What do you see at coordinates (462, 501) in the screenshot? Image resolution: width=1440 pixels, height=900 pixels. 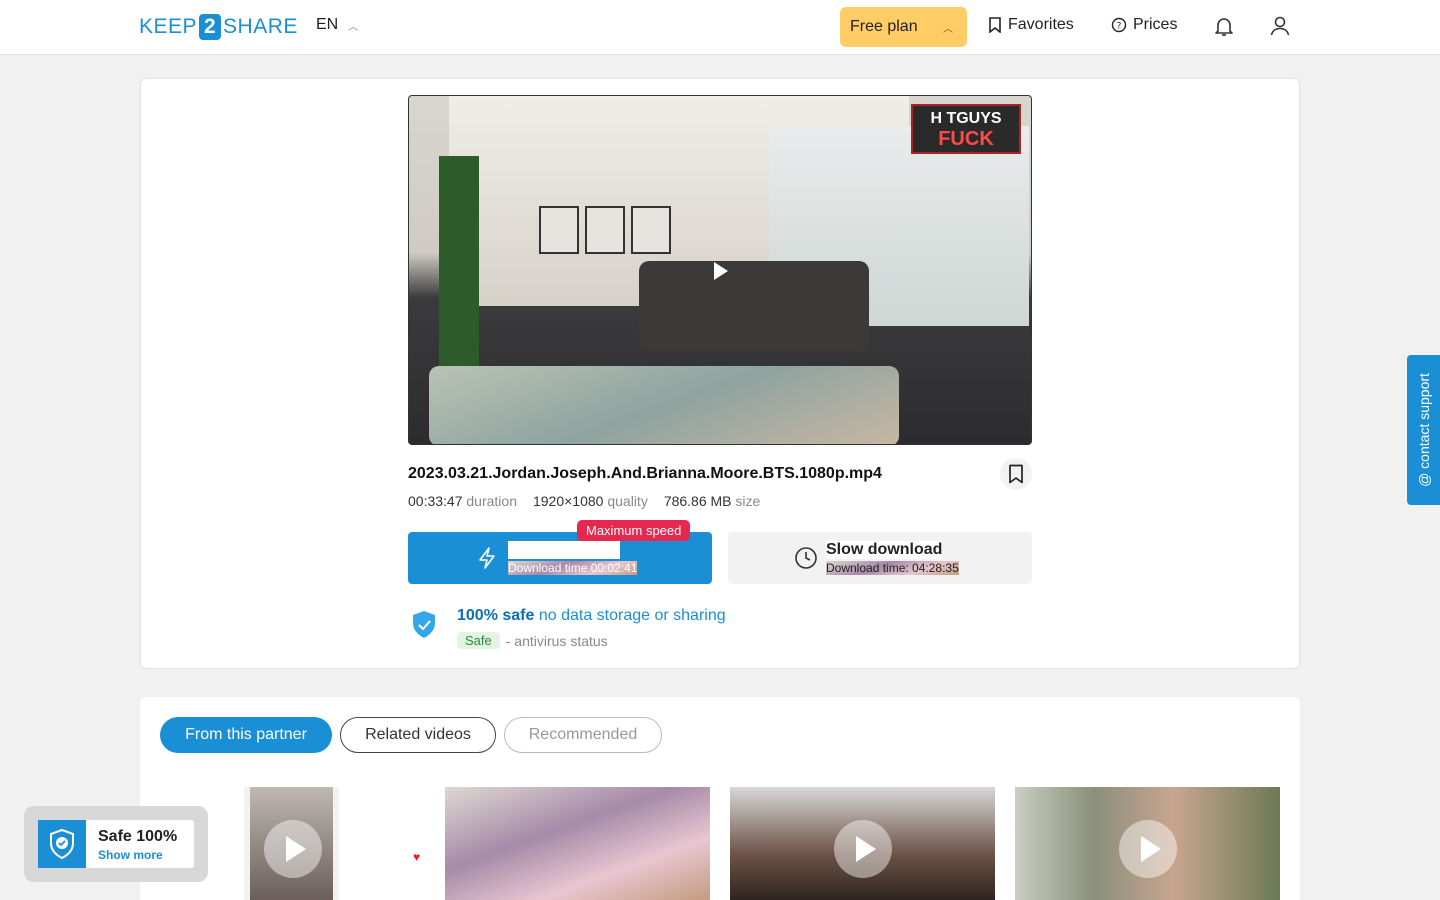 I see `meta-duration: 00:33:47 duration` at bounding box center [462, 501].